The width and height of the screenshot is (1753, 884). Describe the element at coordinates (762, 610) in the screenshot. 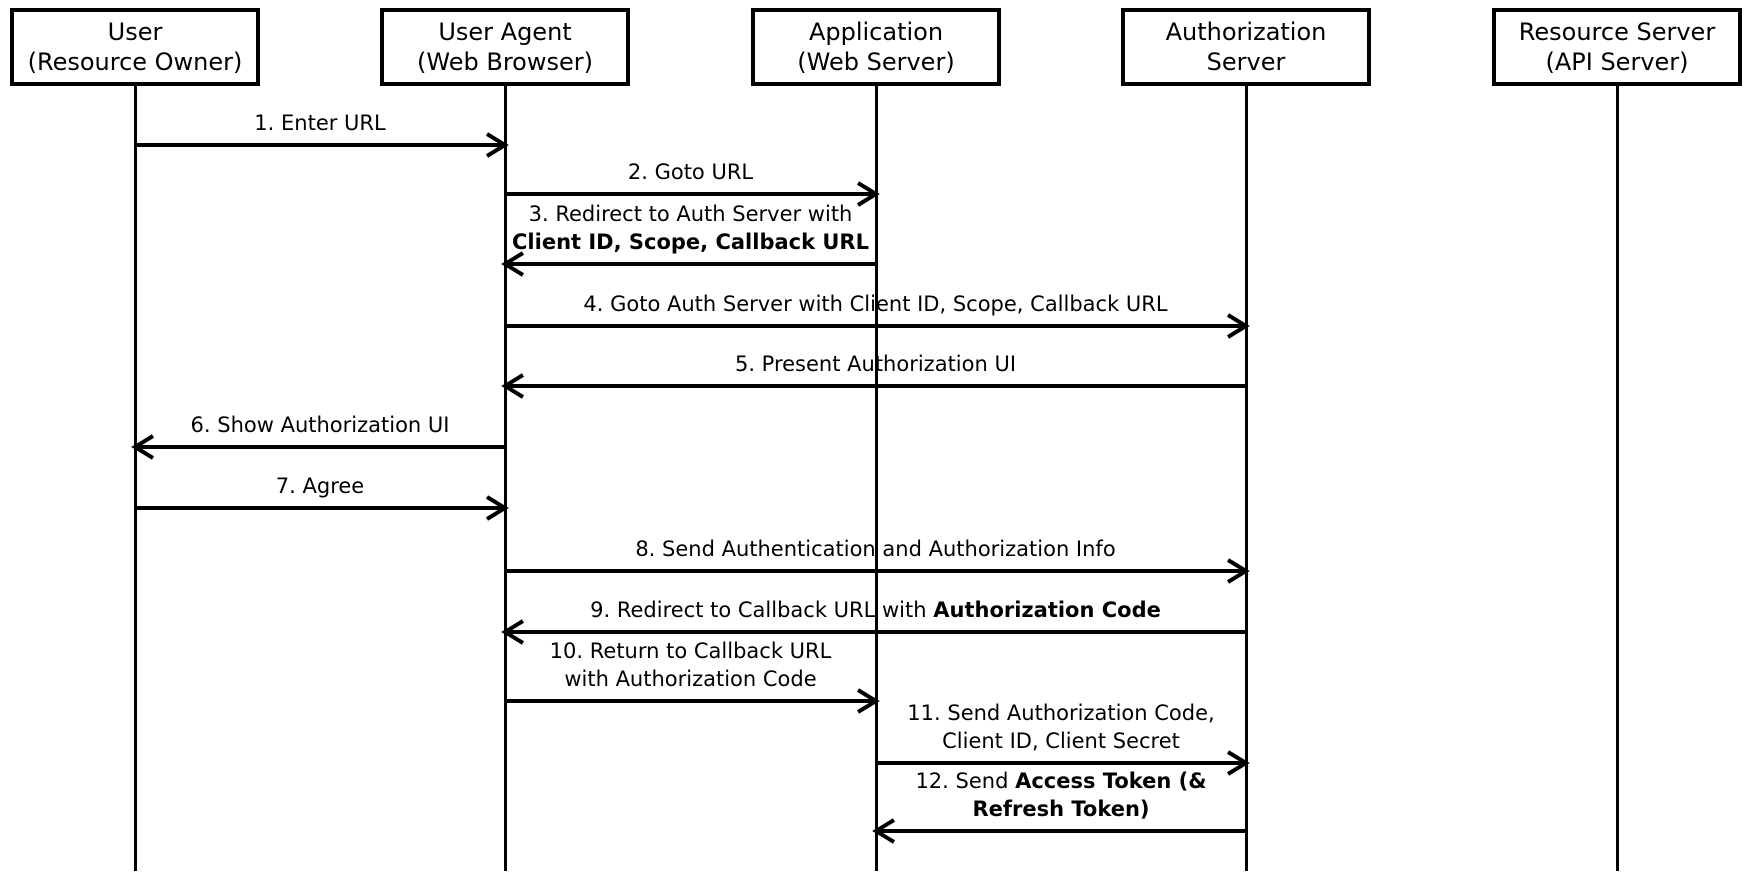

I see `label-text: 9. Redirect to Callback URL with` at that location.